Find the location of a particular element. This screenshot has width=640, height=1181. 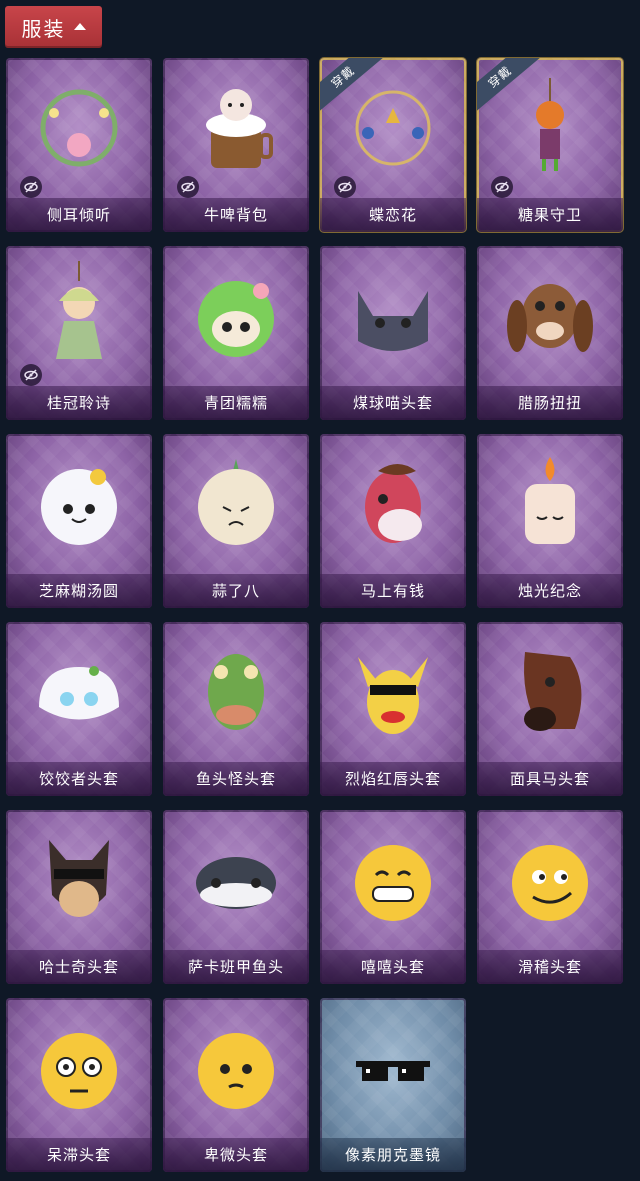

outfit-card: 腊肠扭扭 is located at coordinates (550, 333).